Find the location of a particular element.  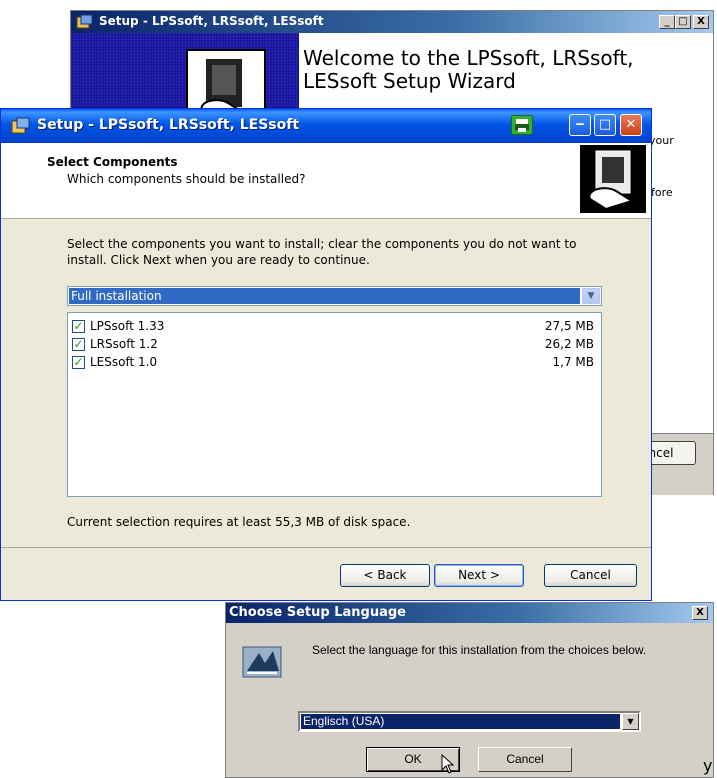

printer-icon is located at coordinates (522, 125).